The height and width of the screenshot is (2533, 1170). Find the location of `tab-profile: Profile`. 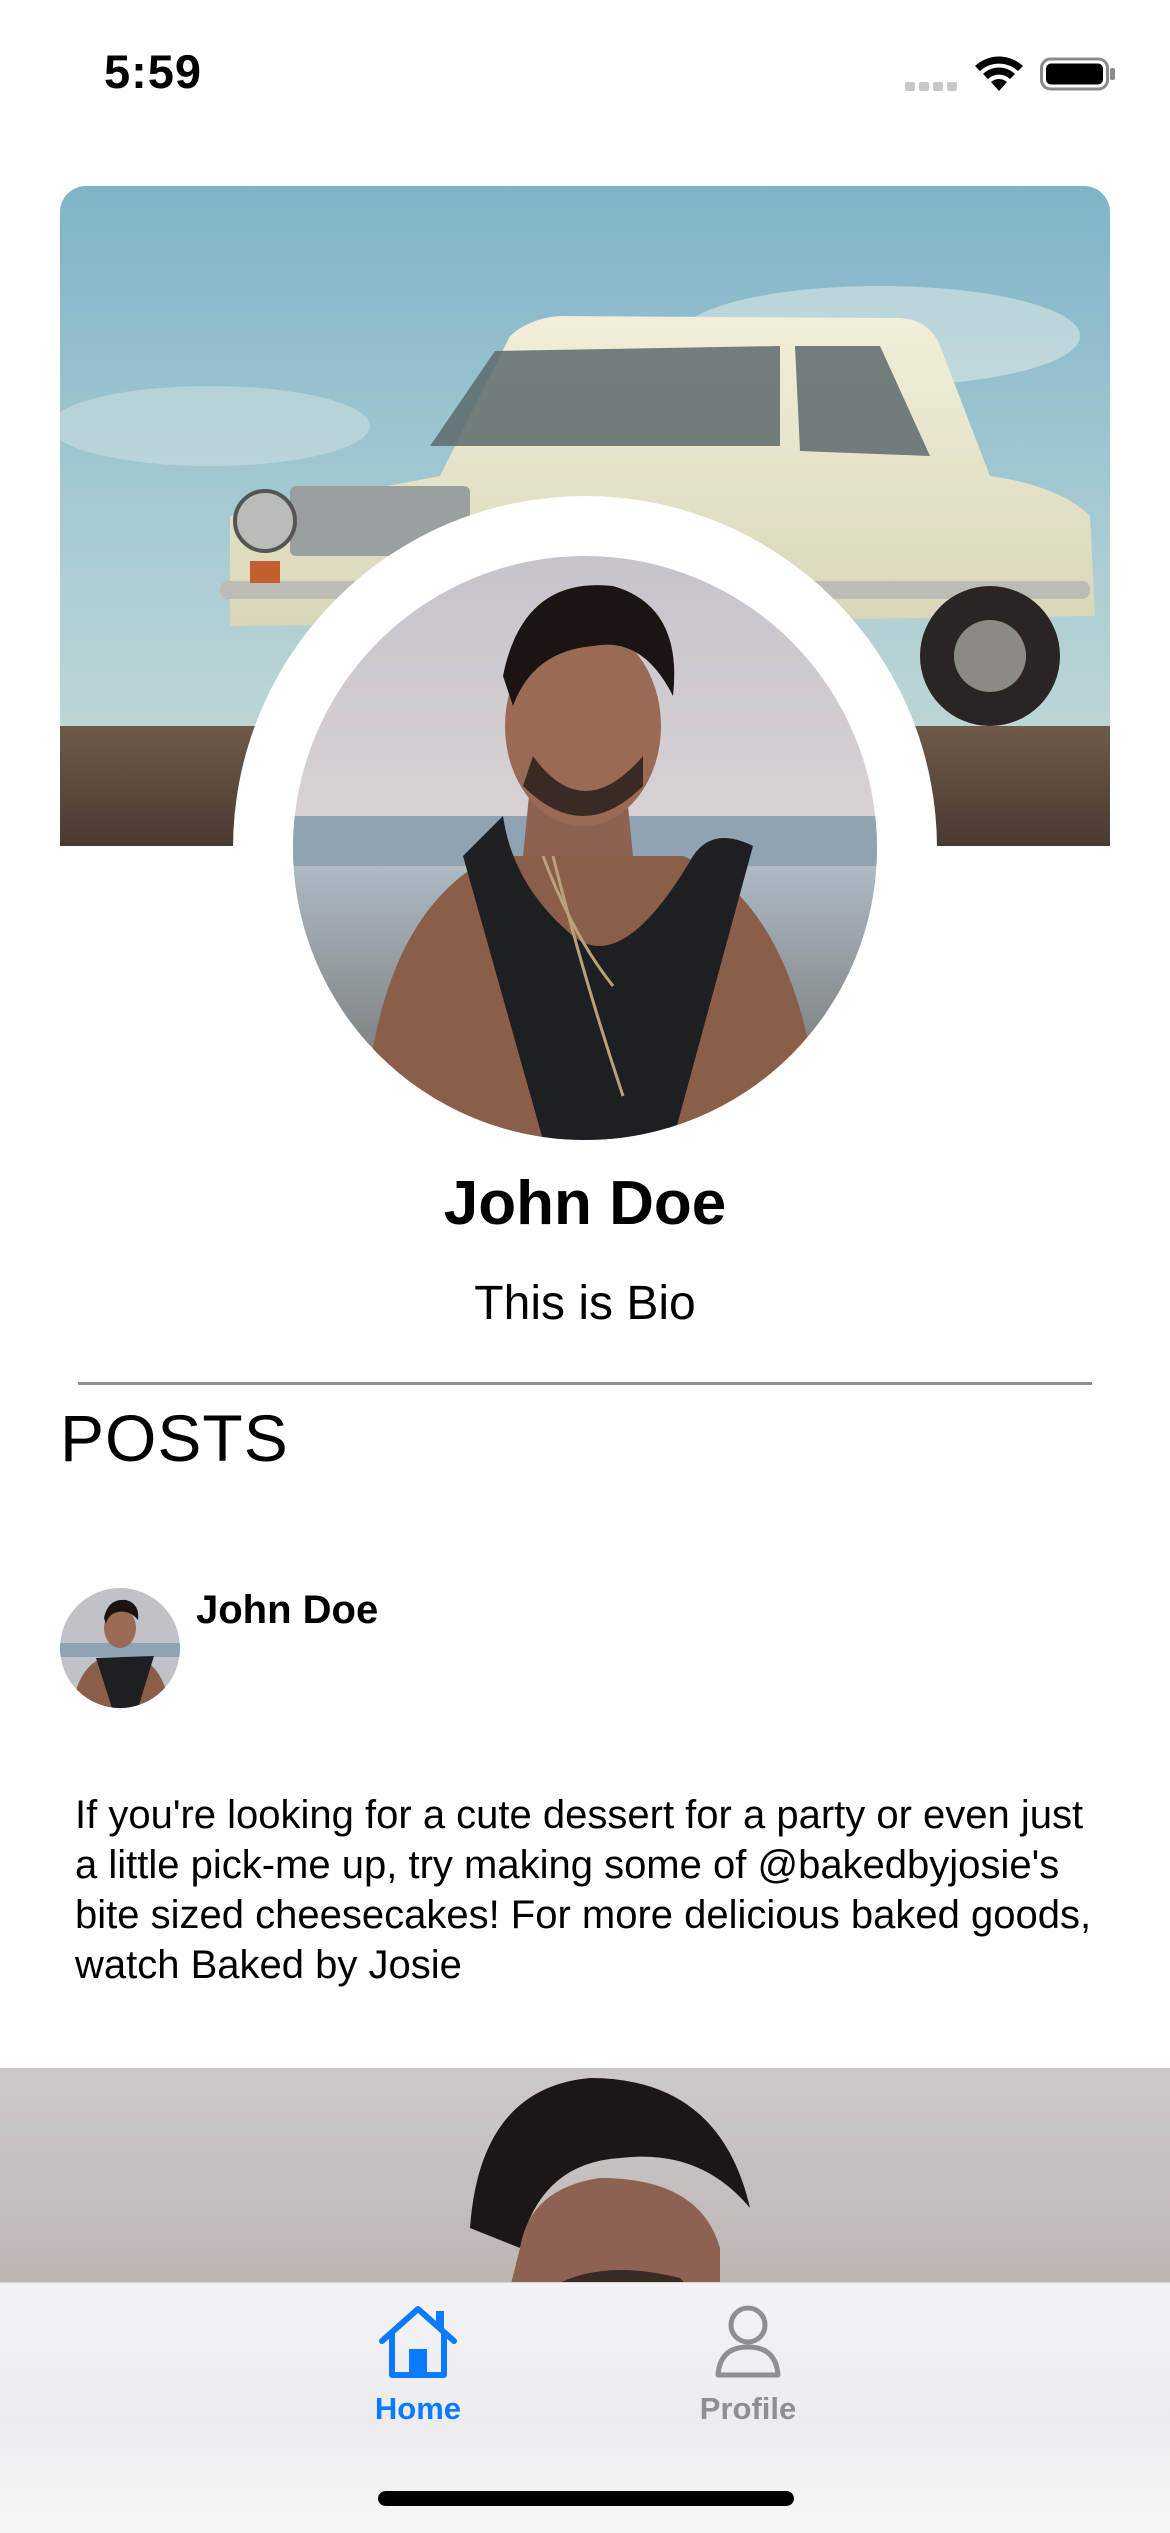

tab-profile: Profile is located at coordinates (748, 2363).